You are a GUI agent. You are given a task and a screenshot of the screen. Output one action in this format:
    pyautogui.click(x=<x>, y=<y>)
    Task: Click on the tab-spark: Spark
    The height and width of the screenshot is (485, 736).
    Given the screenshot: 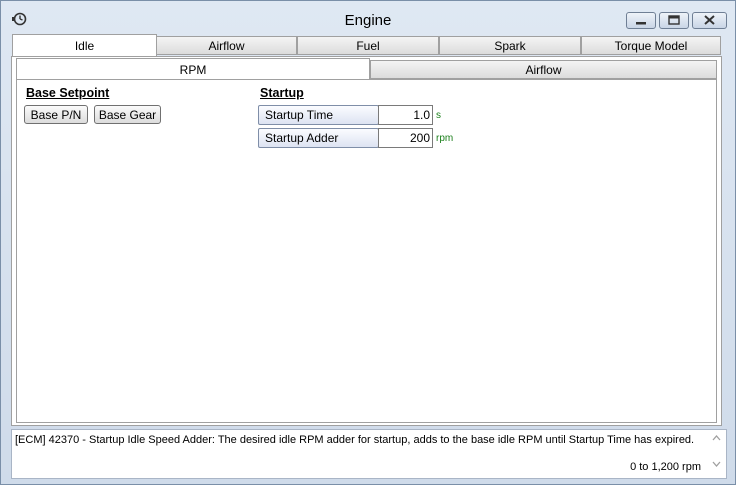 What is the action you would take?
    pyautogui.click(x=510, y=45)
    